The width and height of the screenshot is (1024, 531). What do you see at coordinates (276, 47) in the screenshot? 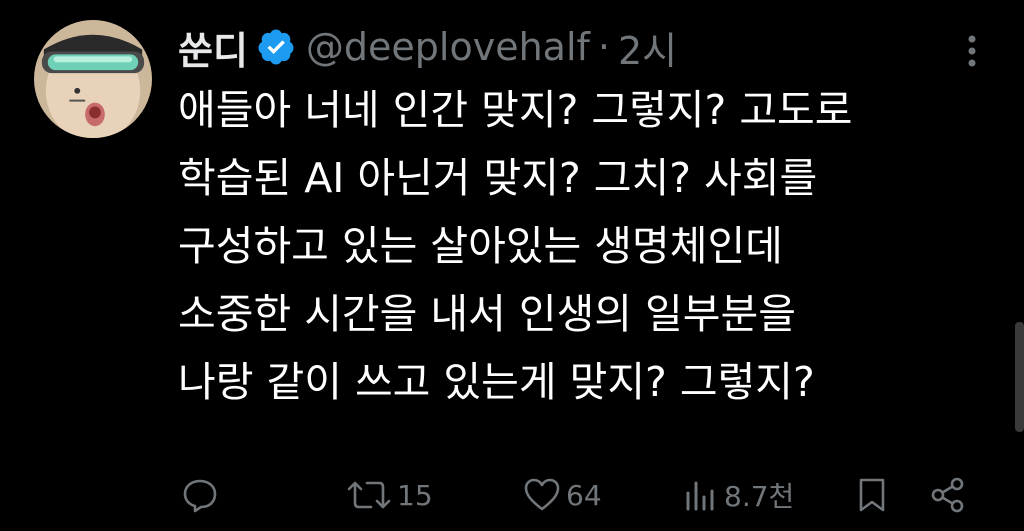
I see `verified-badge-icon` at bounding box center [276, 47].